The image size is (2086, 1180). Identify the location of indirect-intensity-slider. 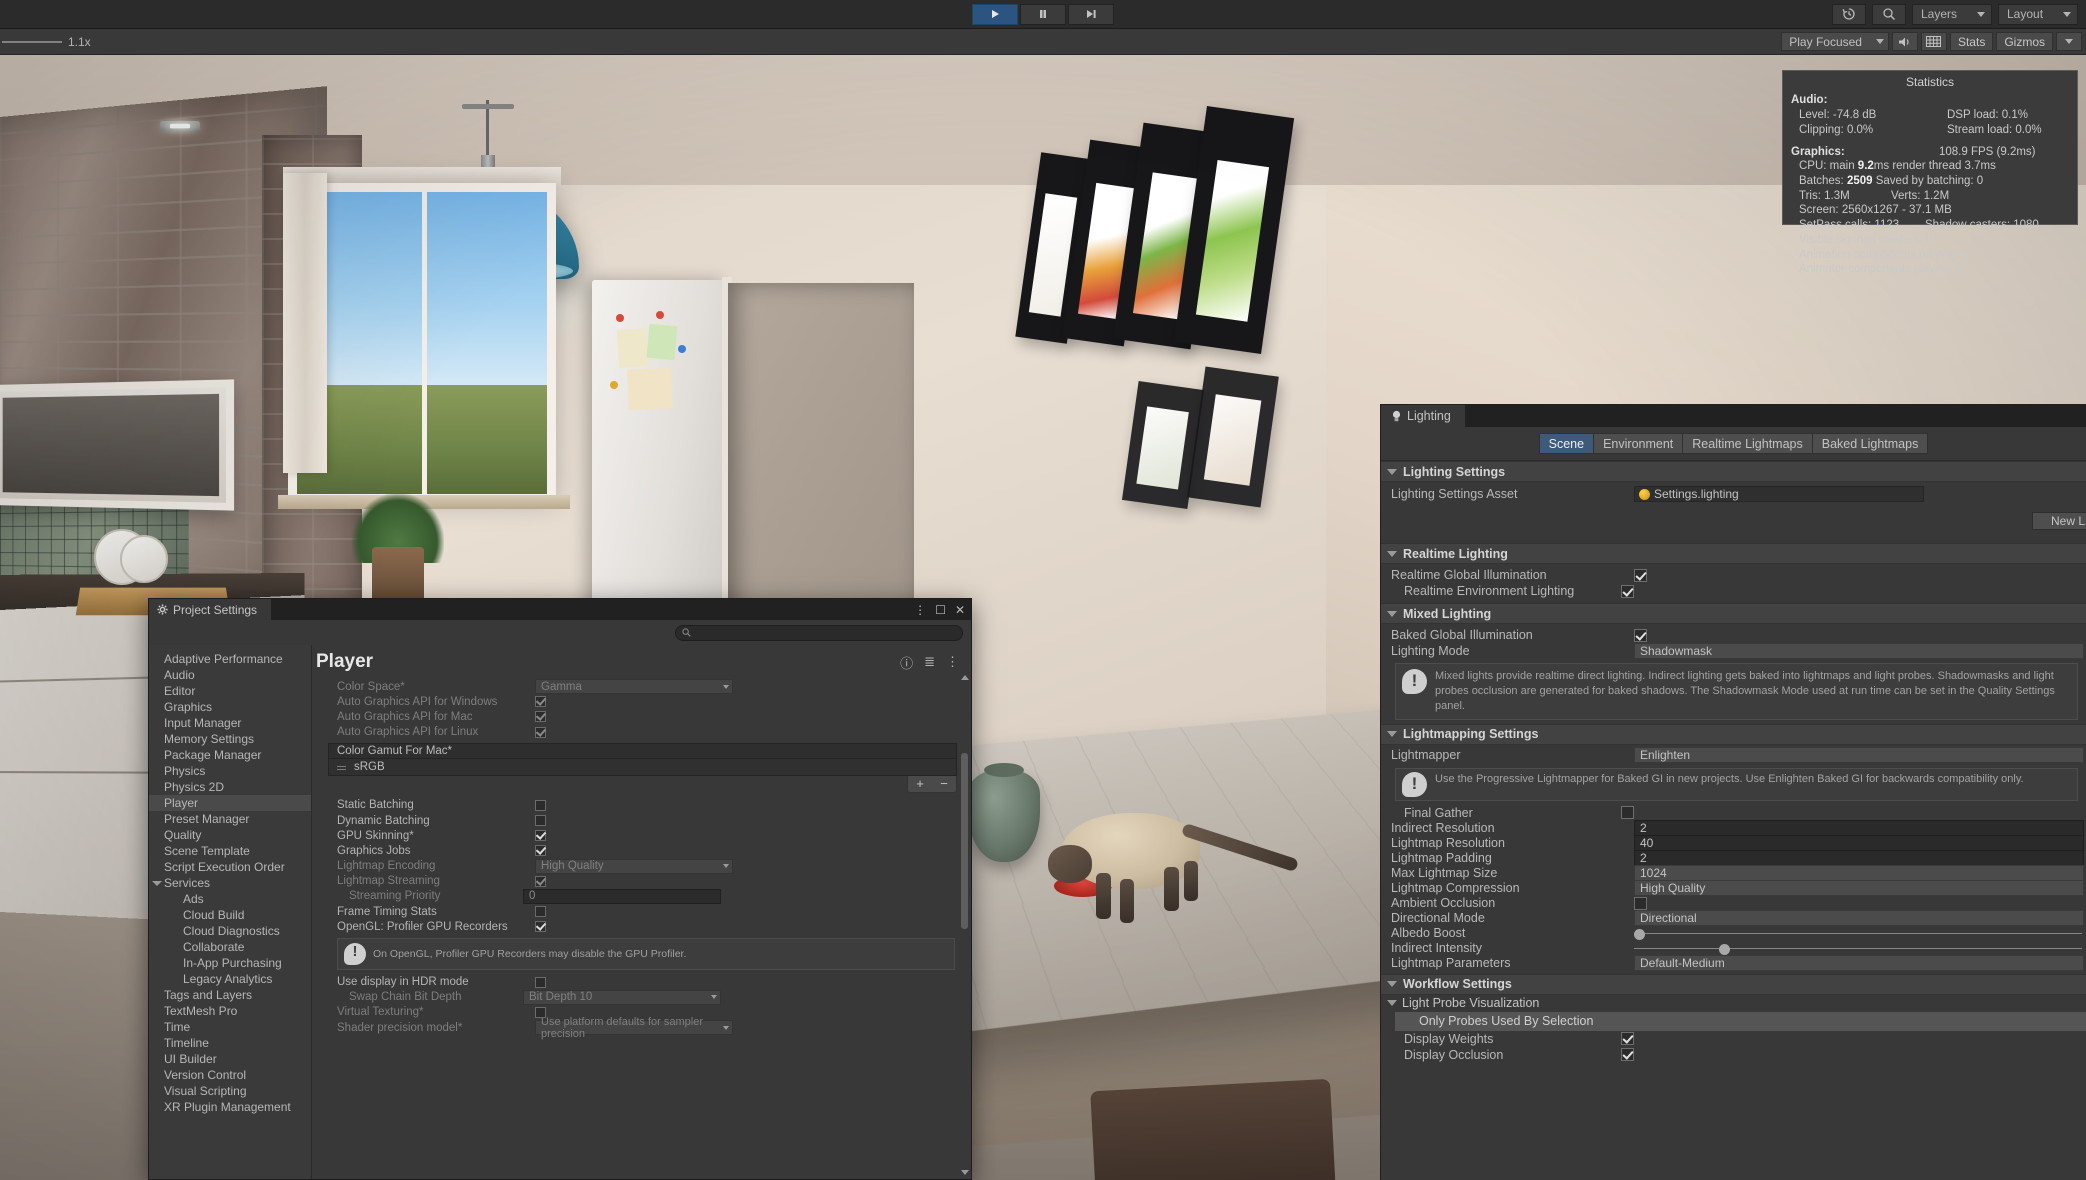
(1858, 948).